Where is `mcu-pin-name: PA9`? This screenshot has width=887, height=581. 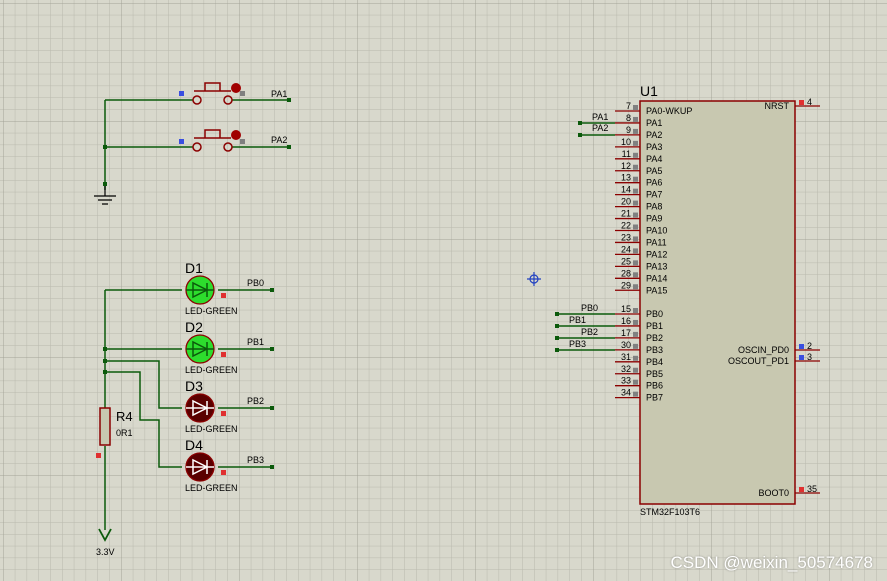
mcu-pin-name: PA9 is located at coordinates (654, 219).